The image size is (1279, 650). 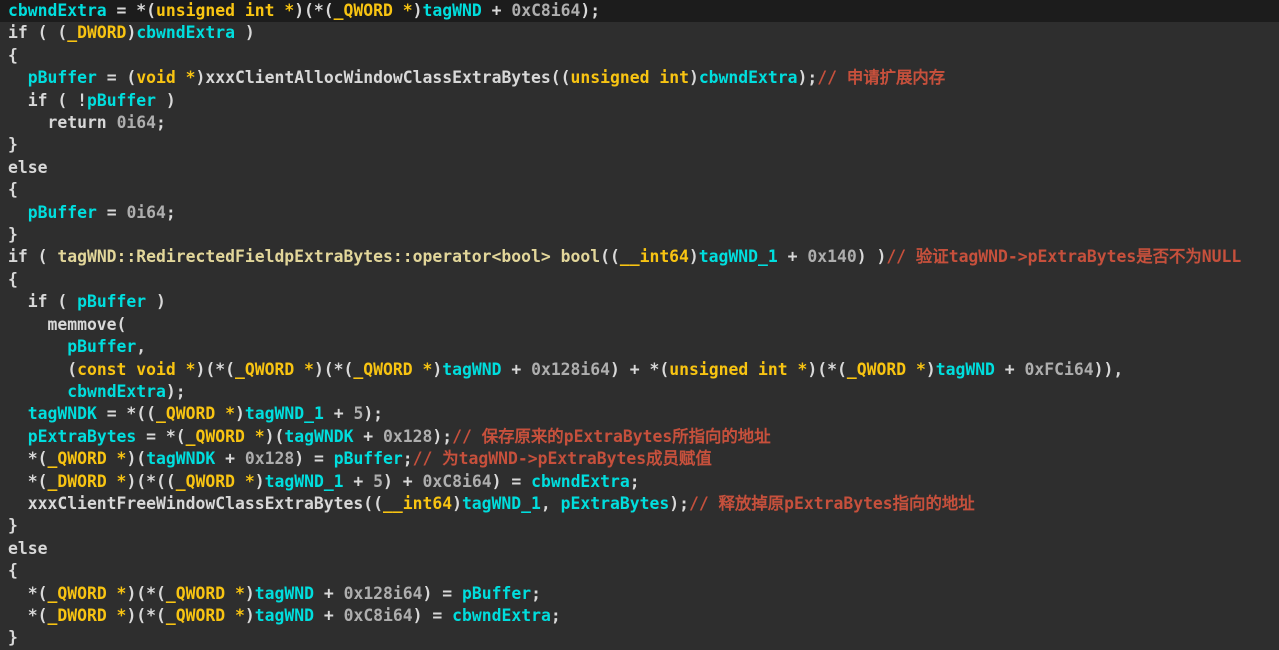 I want to click on code-token-kw: const void *, so click(x=136, y=369).